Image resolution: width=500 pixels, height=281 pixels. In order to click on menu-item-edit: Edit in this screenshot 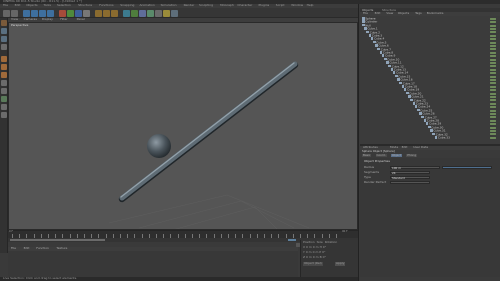, I will do `click(18, 5)`.